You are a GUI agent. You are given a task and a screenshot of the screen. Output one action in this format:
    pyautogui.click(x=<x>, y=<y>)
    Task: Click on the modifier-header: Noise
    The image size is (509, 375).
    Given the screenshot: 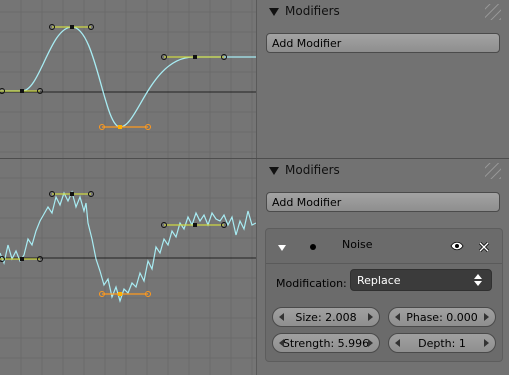 What is the action you would take?
    pyautogui.click(x=384, y=246)
    